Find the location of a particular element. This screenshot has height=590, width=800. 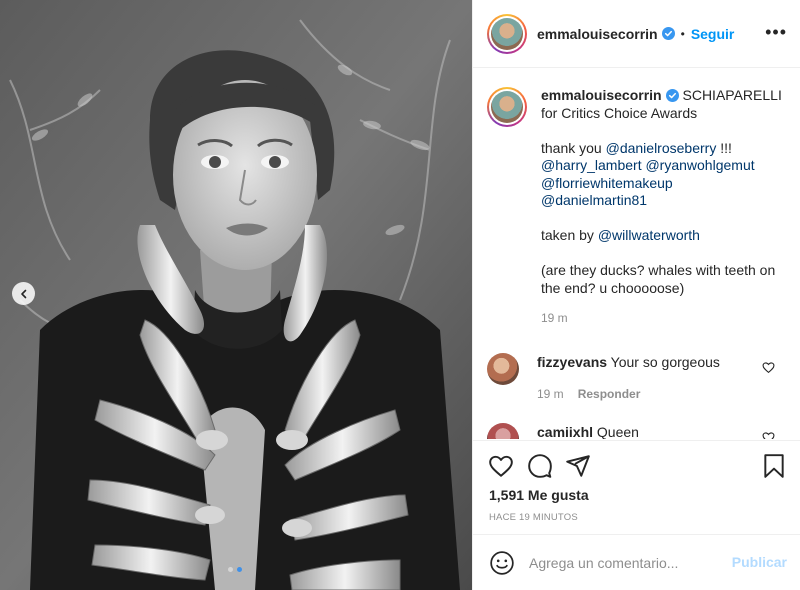

chevron-left-icon is located at coordinates (23, 293).